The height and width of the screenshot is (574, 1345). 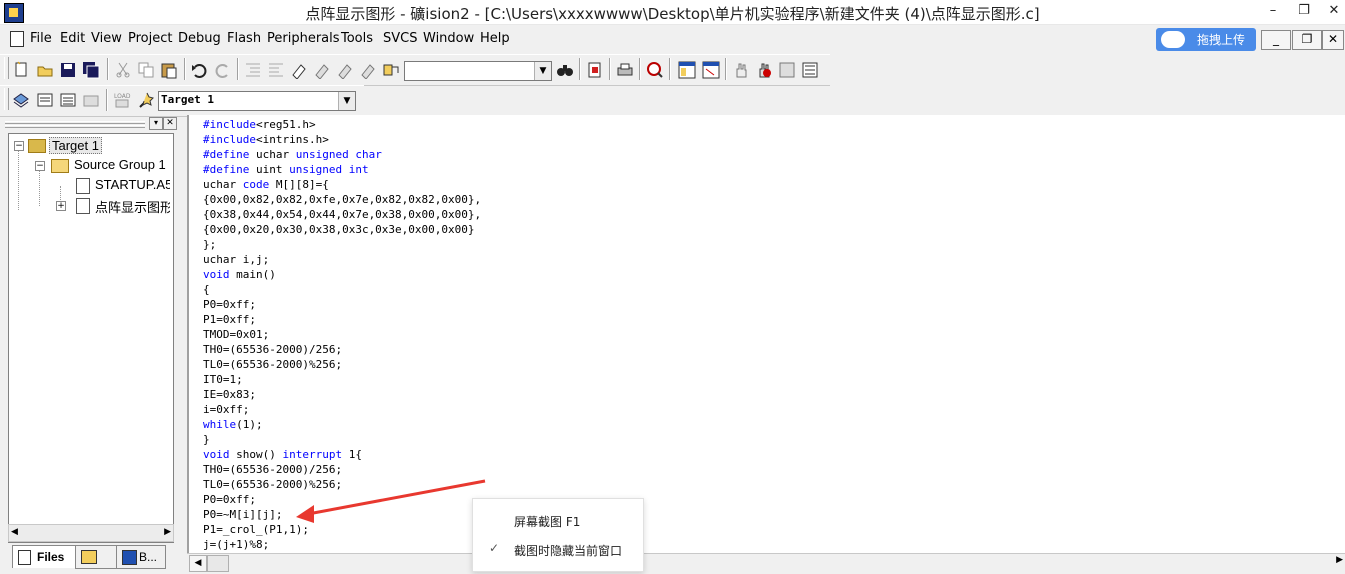 I want to click on code-line: #include<reg51.h>, so click(x=259, y=124).